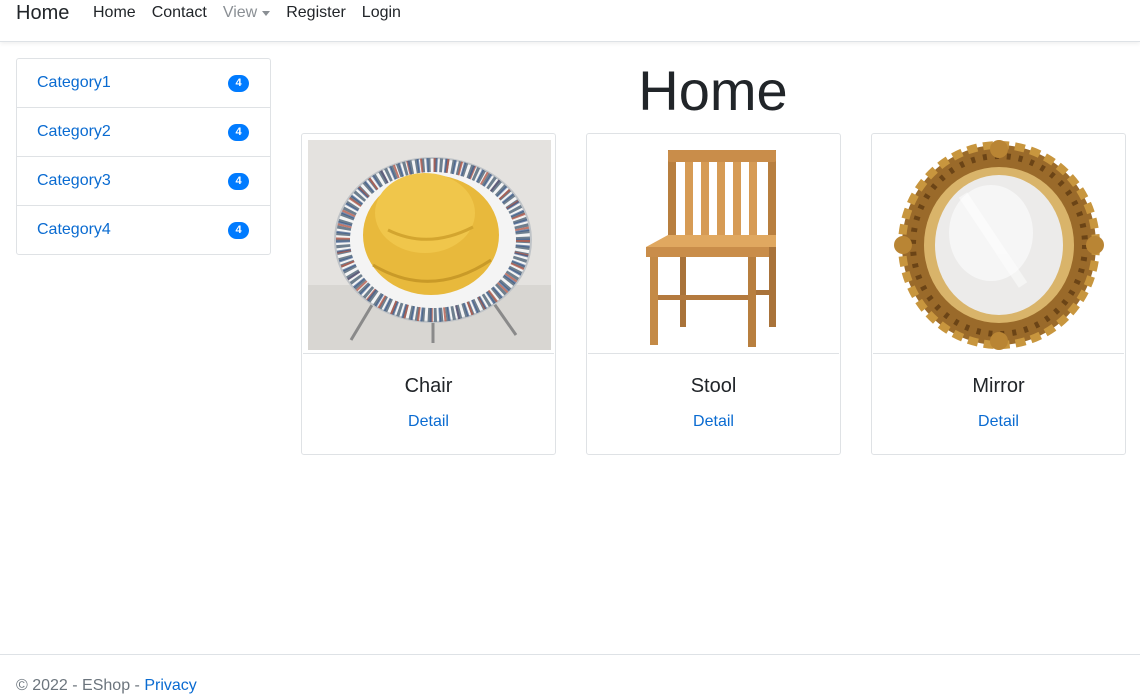 This screenshot has height=695, width=1140. Describe the element at coordinates (266, 13) in the screenshot. I see `caret-down-icon` at that location.